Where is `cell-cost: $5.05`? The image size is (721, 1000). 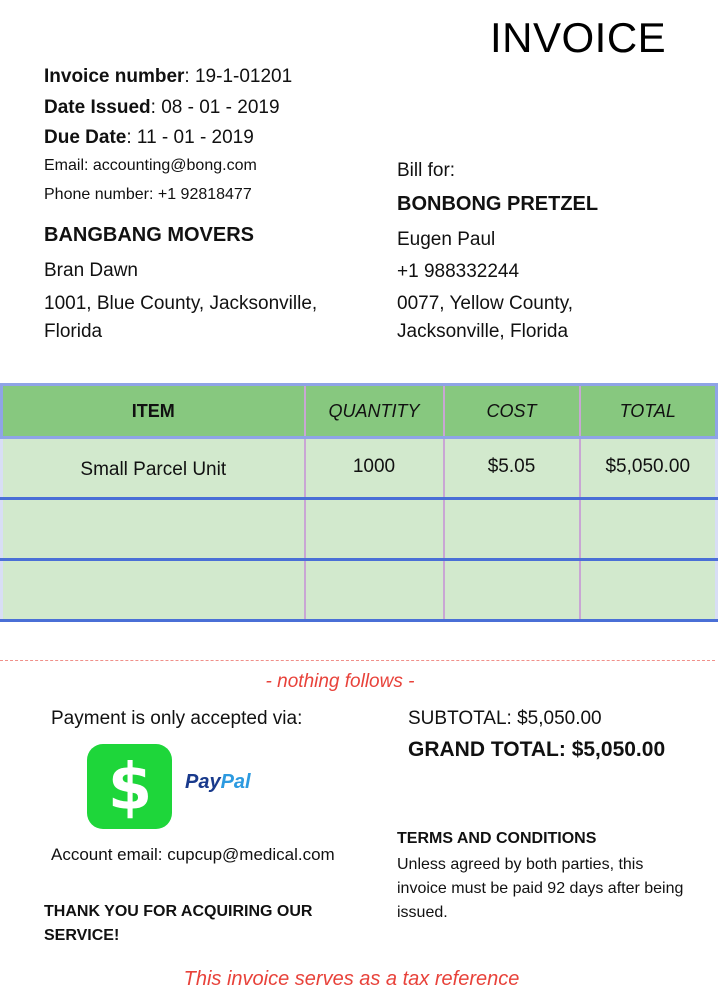 cell-cost: $5.05 is located at coordinates (511, 468).